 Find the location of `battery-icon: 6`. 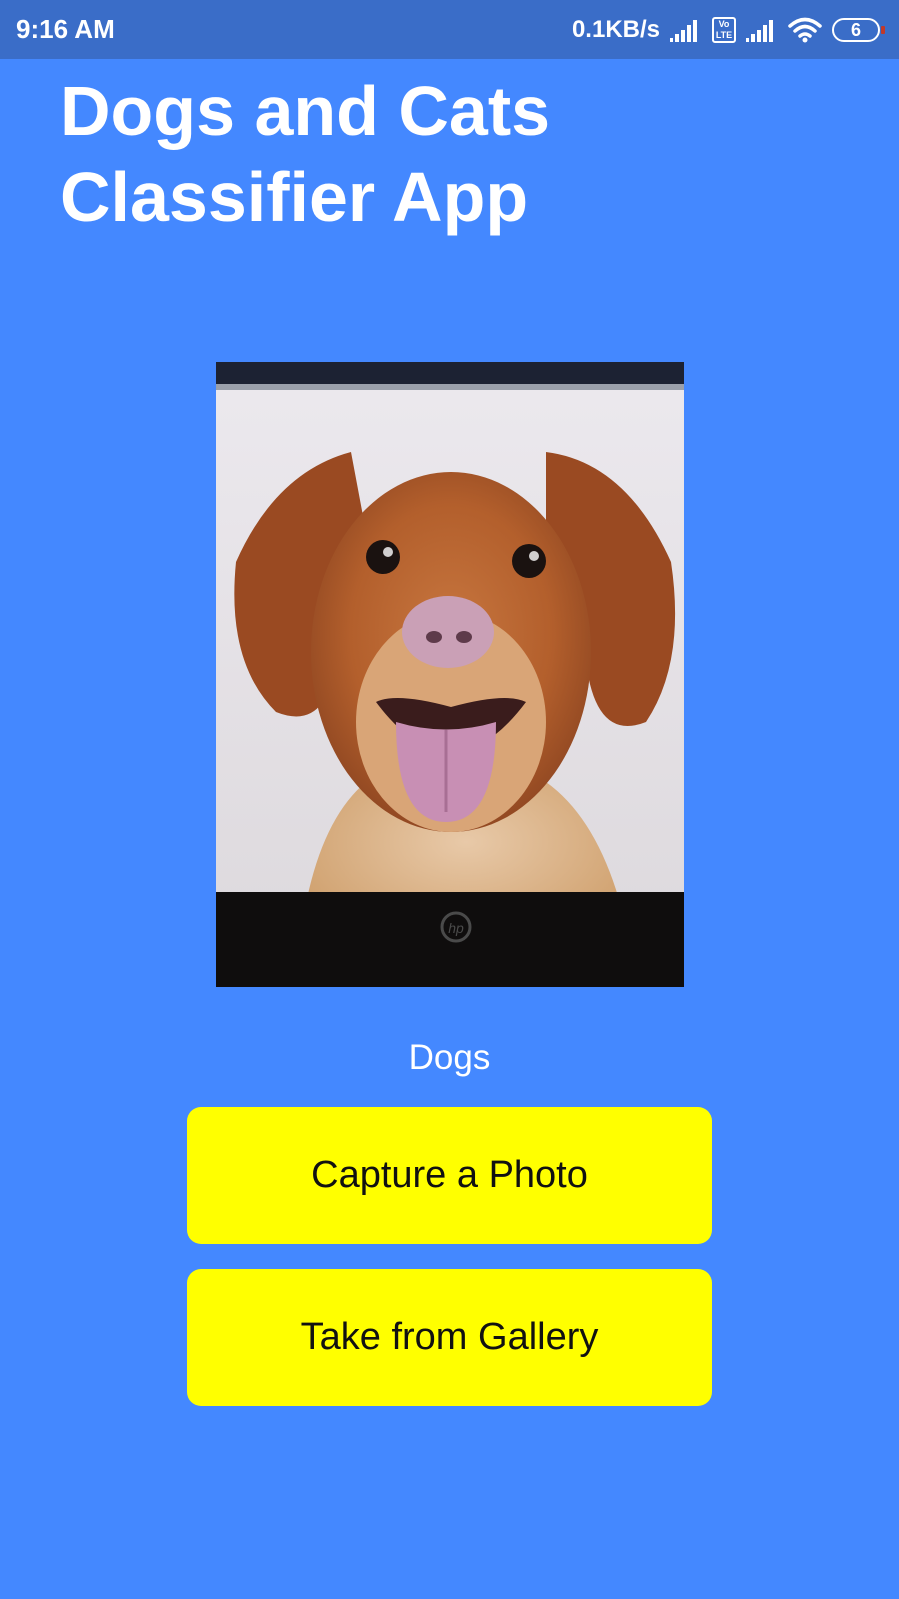

battery-icon: 6 is located at coordinates (858, 29).